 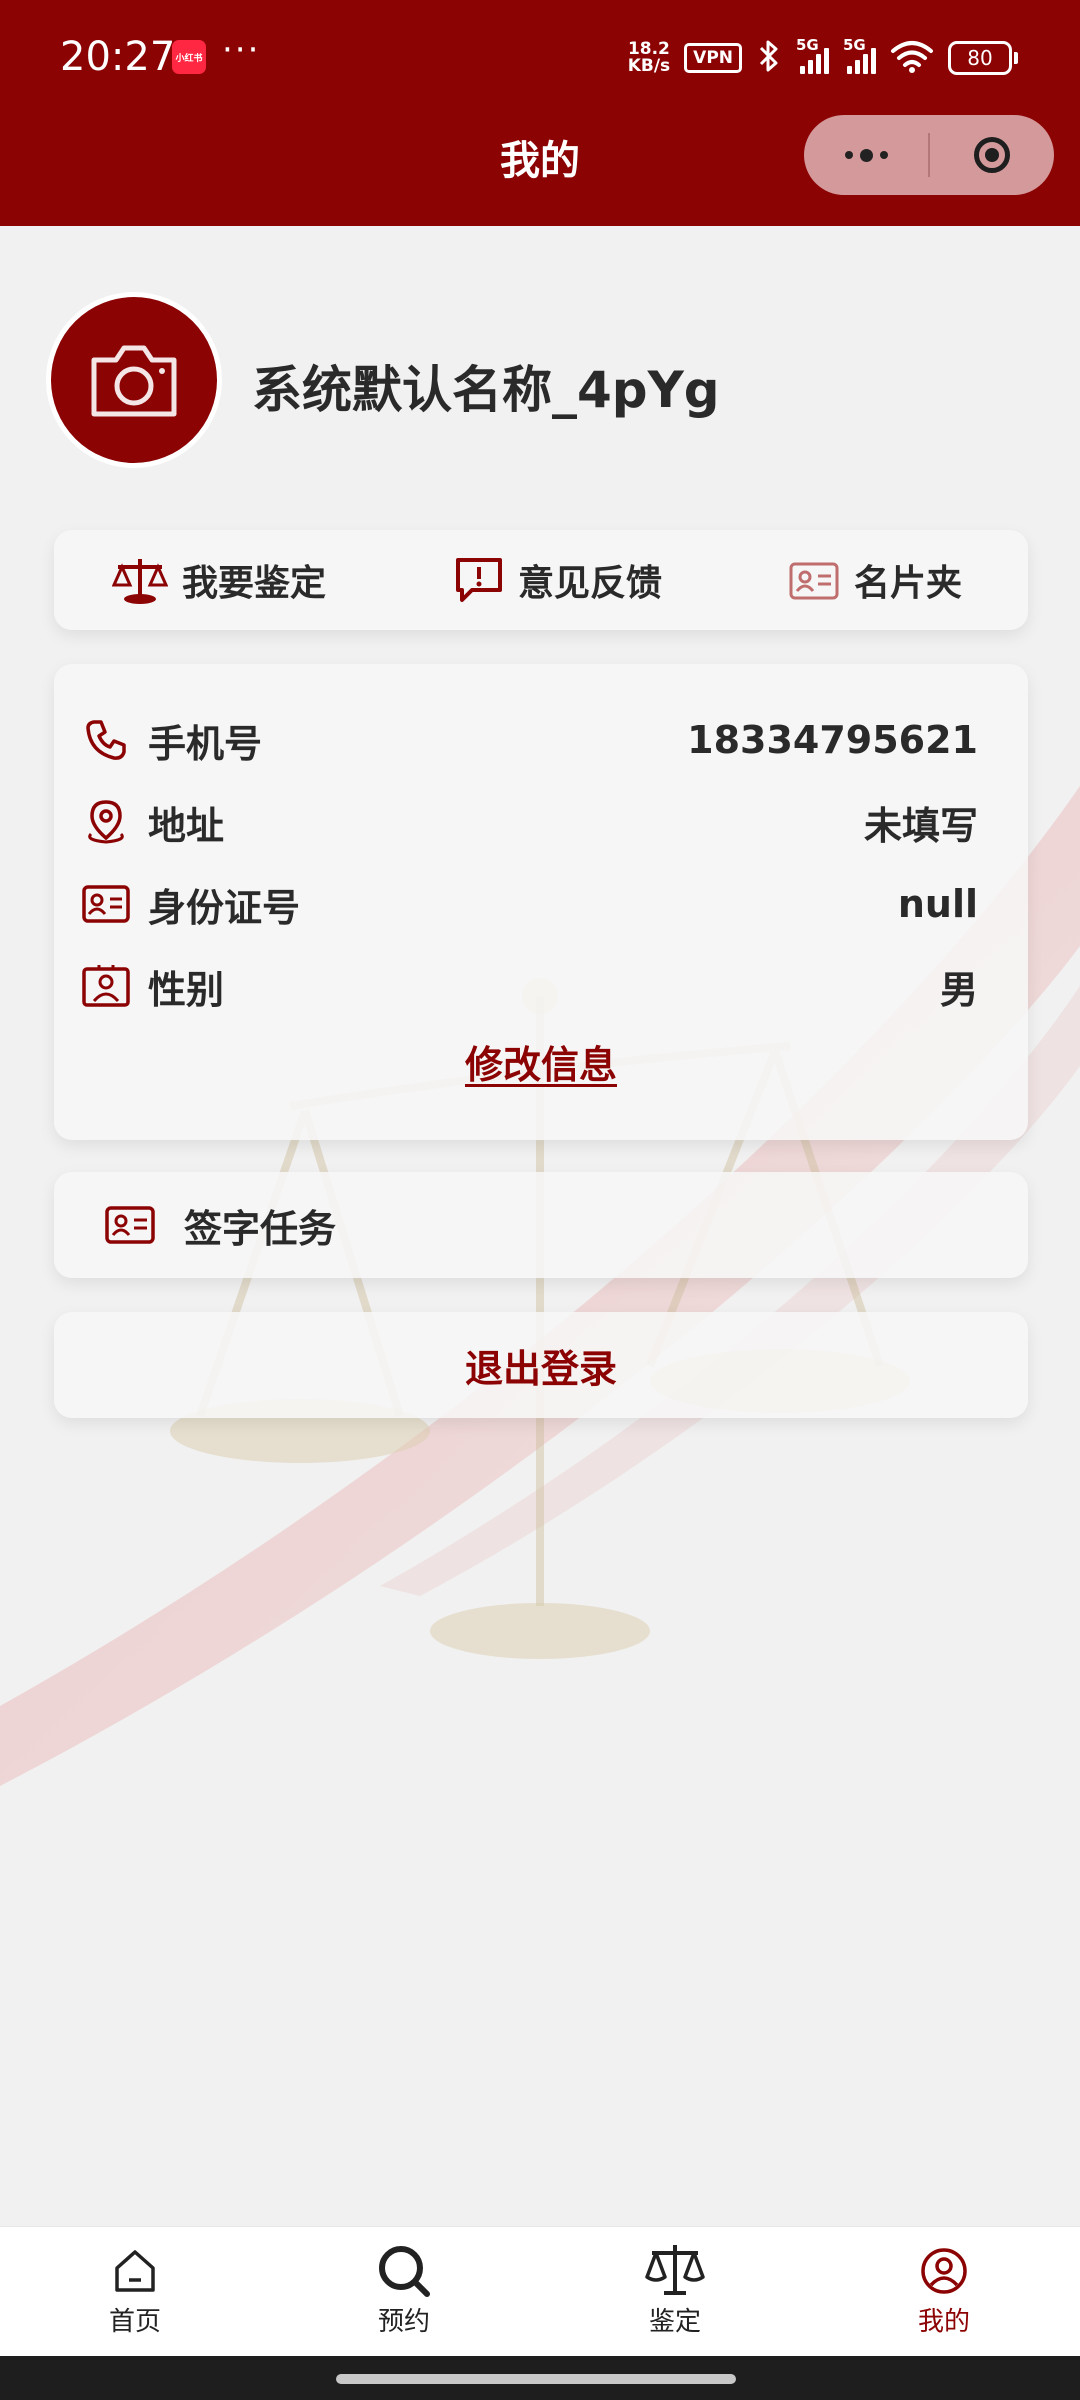 I want to click on tab-home: 首页, so click(x=135, y=2289).